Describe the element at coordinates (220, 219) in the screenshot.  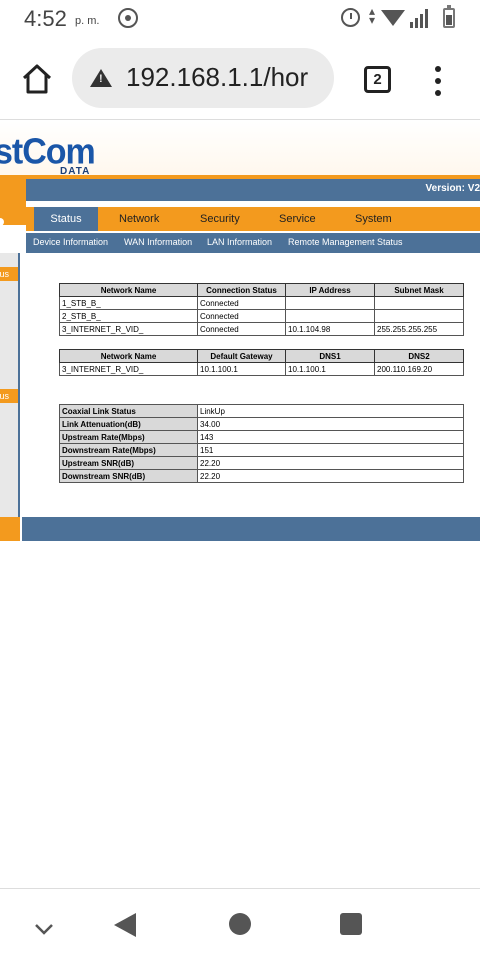
I see `tab-security: Security` at that location.